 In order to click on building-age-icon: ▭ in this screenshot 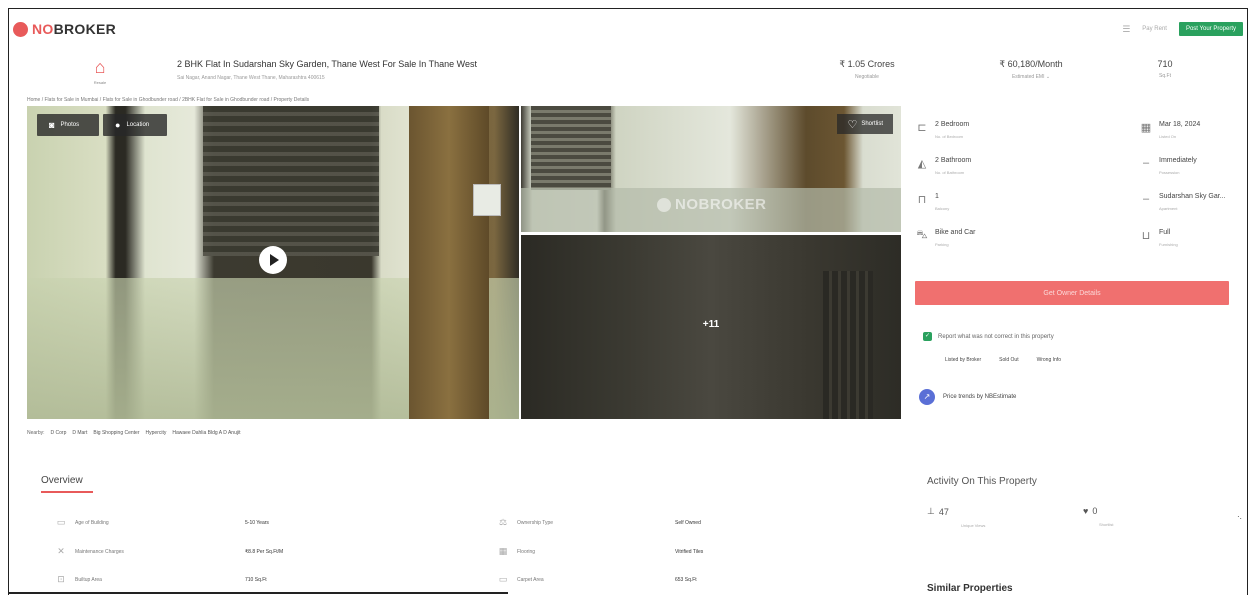, I will do `click(61, 522)`.